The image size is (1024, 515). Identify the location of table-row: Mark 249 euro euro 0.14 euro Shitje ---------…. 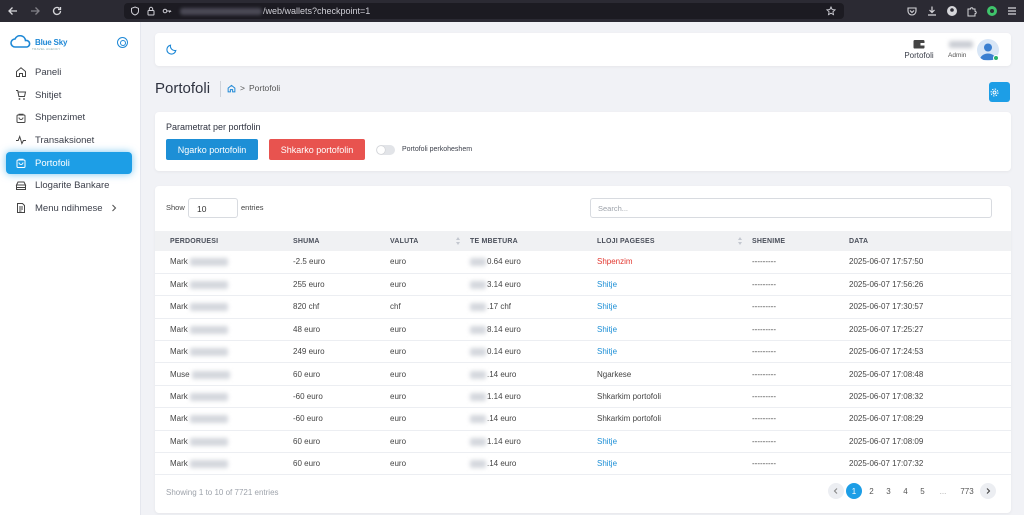
(583, 352).